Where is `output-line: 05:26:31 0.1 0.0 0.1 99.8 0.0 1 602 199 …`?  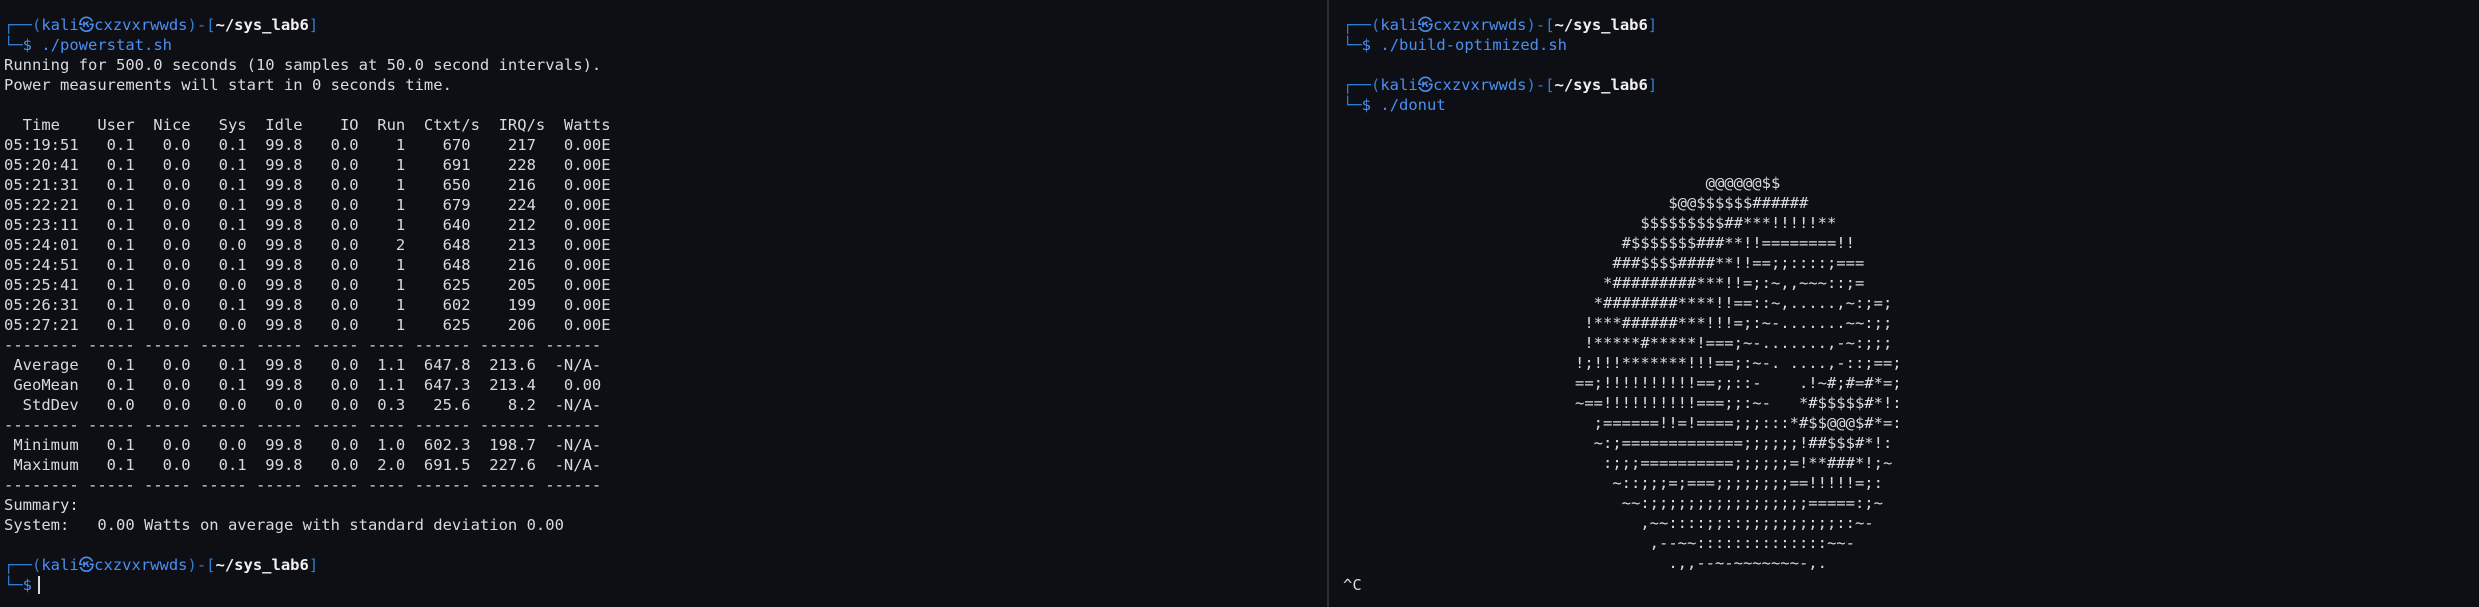 output-line: 05:26:31 0.1 0.0 0.1 99.8 0.0 1 602 199 … is located at coordinates (307, 305).